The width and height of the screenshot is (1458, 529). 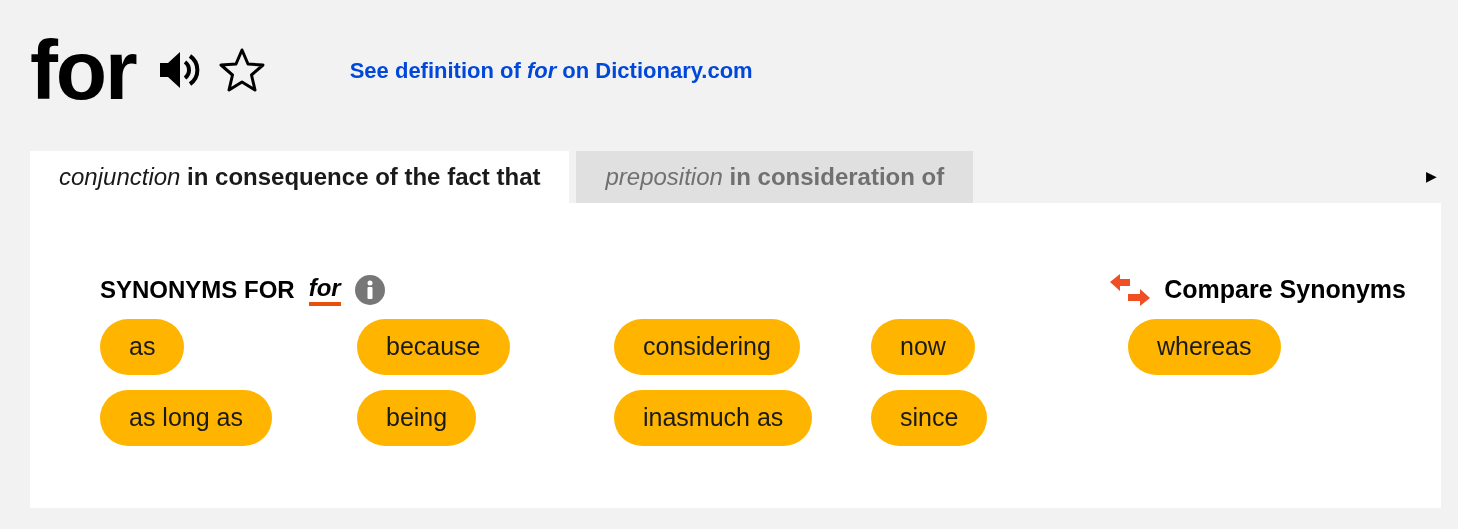 What do you see at coordinates (551, 70) in the screenshot?
I see `definition-link: See definition of for on Dictionary.com` at bounding box center [551, 70].